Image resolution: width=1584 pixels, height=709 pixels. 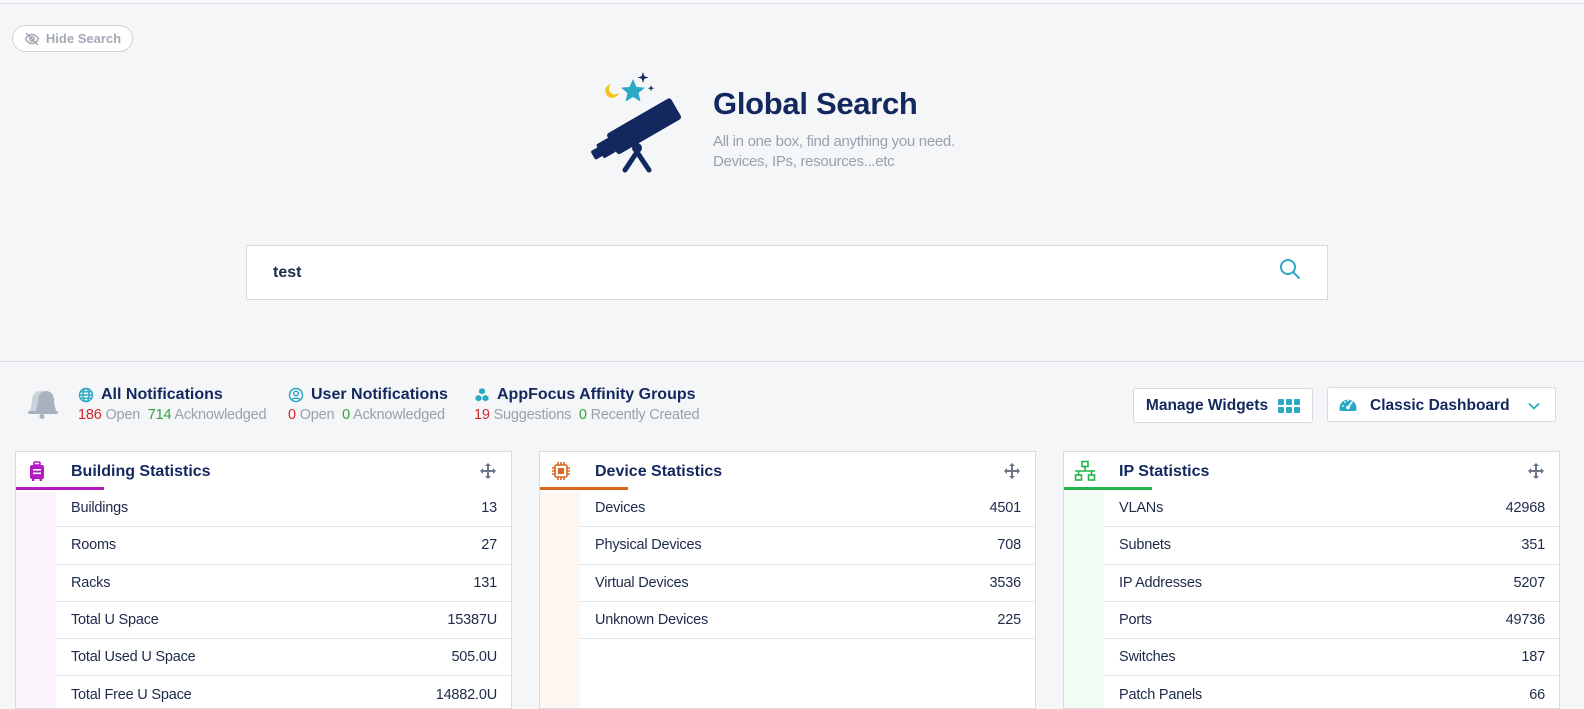 What do you see at coordinates (1145, 545) in the screenshot?
I see `stat-label: Subnets` at bounding box center [1145, 545].